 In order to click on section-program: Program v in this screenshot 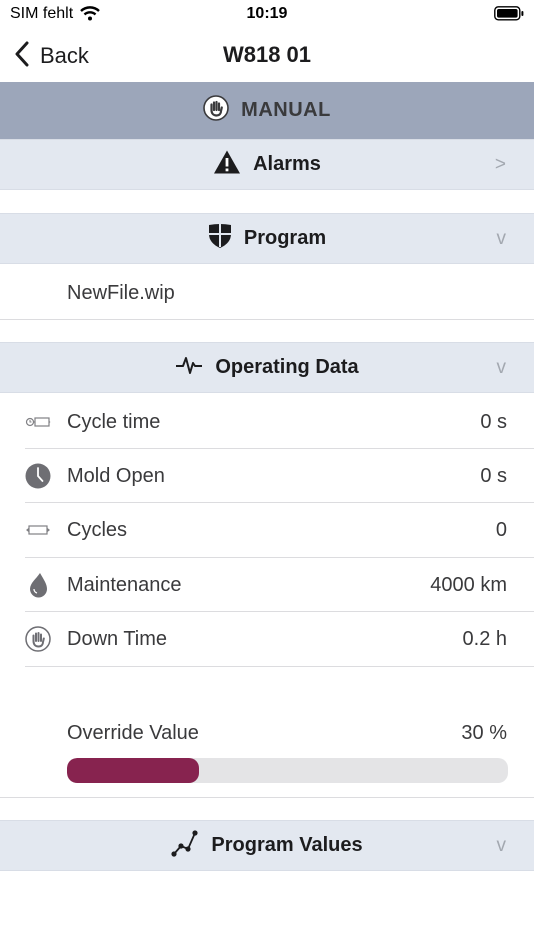, I will do `click(267, 238)`.